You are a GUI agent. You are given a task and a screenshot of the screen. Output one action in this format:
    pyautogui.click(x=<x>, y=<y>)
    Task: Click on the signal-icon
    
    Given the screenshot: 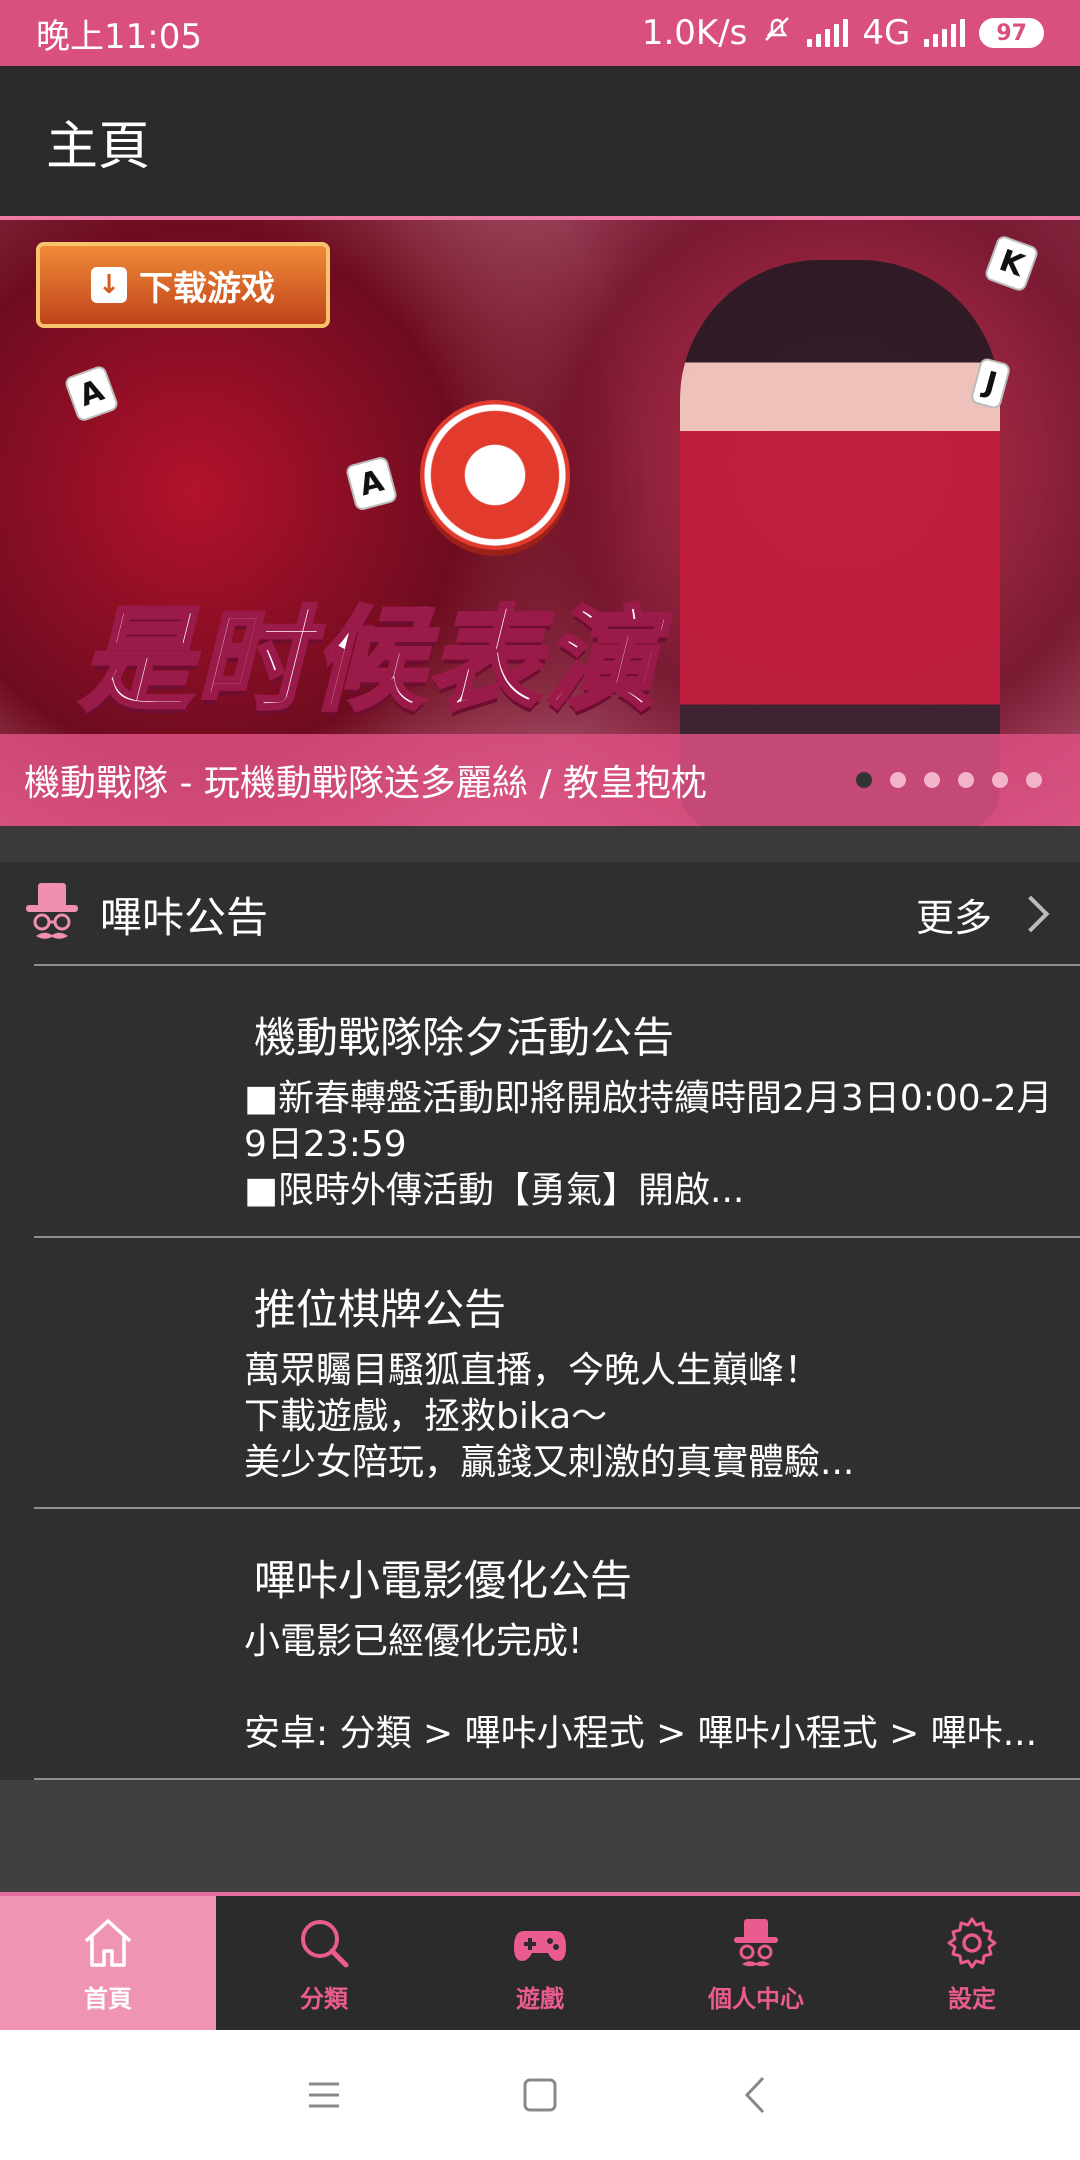 What is the action you would take?
    pyautogui.click(x=828, y=33)
    